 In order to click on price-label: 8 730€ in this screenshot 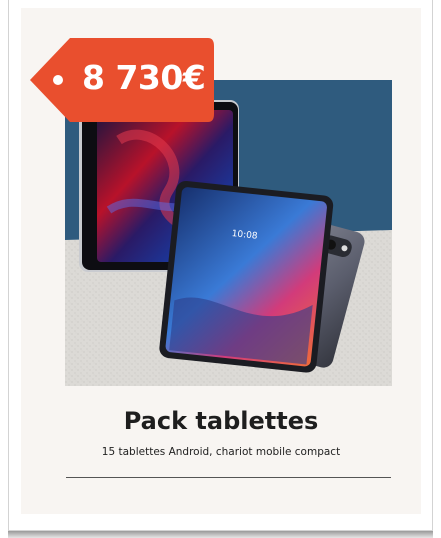, I will do `click(144, 77)`.